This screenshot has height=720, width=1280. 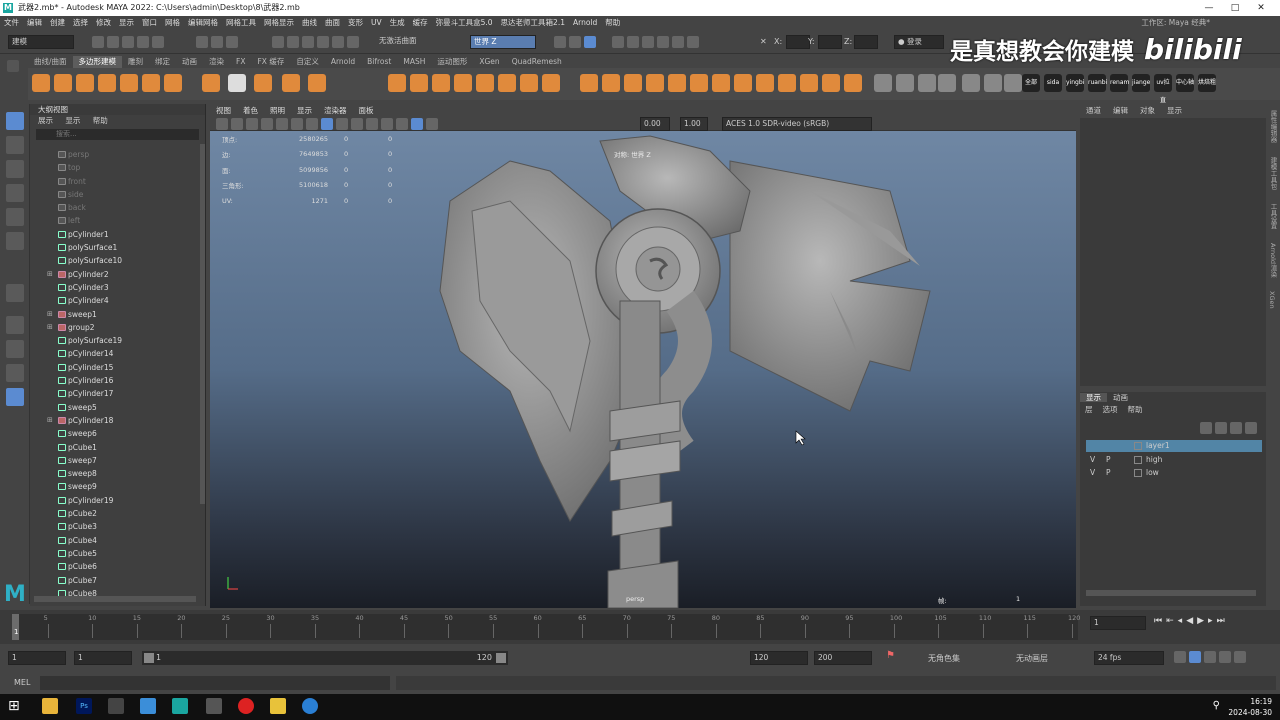 I want to click on step-back-icon: ◂, so click(x=1182, y=621).